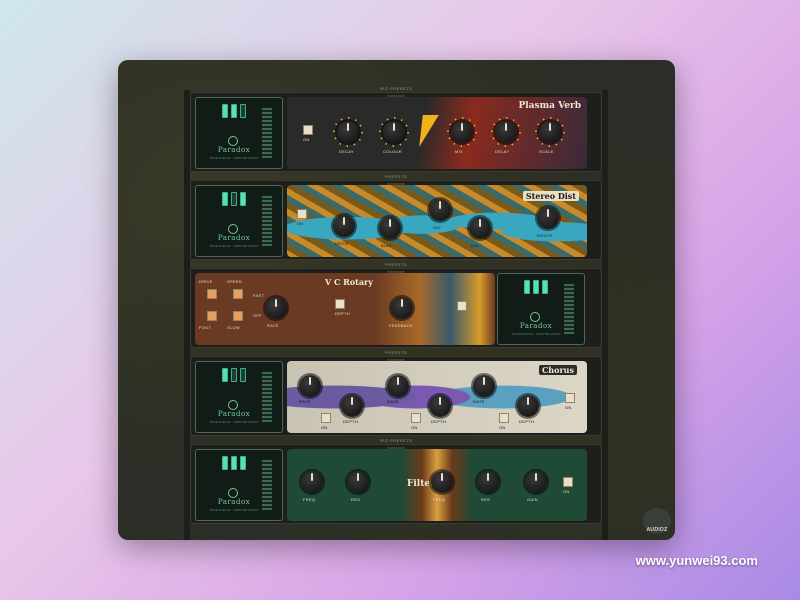 The height and width of the screenshot is (600, 800). Describe the element at coordinates (344, 226) in the screenshot. I see `drive-knob` at that location.